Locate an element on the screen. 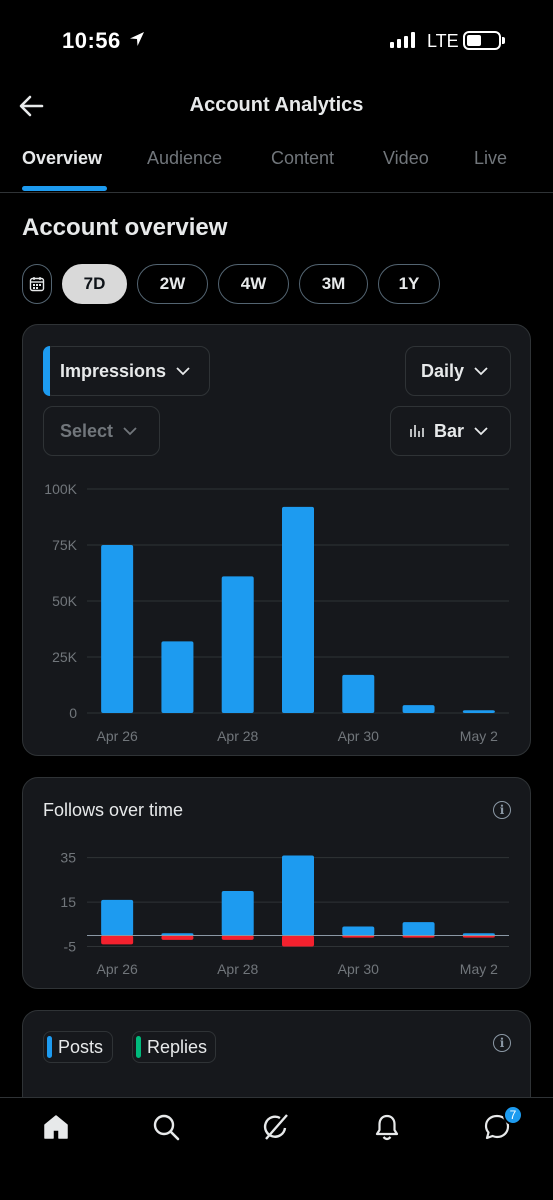 This screenshot has height=1200, width=553. legend-replies-swatch is located at coordinates (138, 1047).